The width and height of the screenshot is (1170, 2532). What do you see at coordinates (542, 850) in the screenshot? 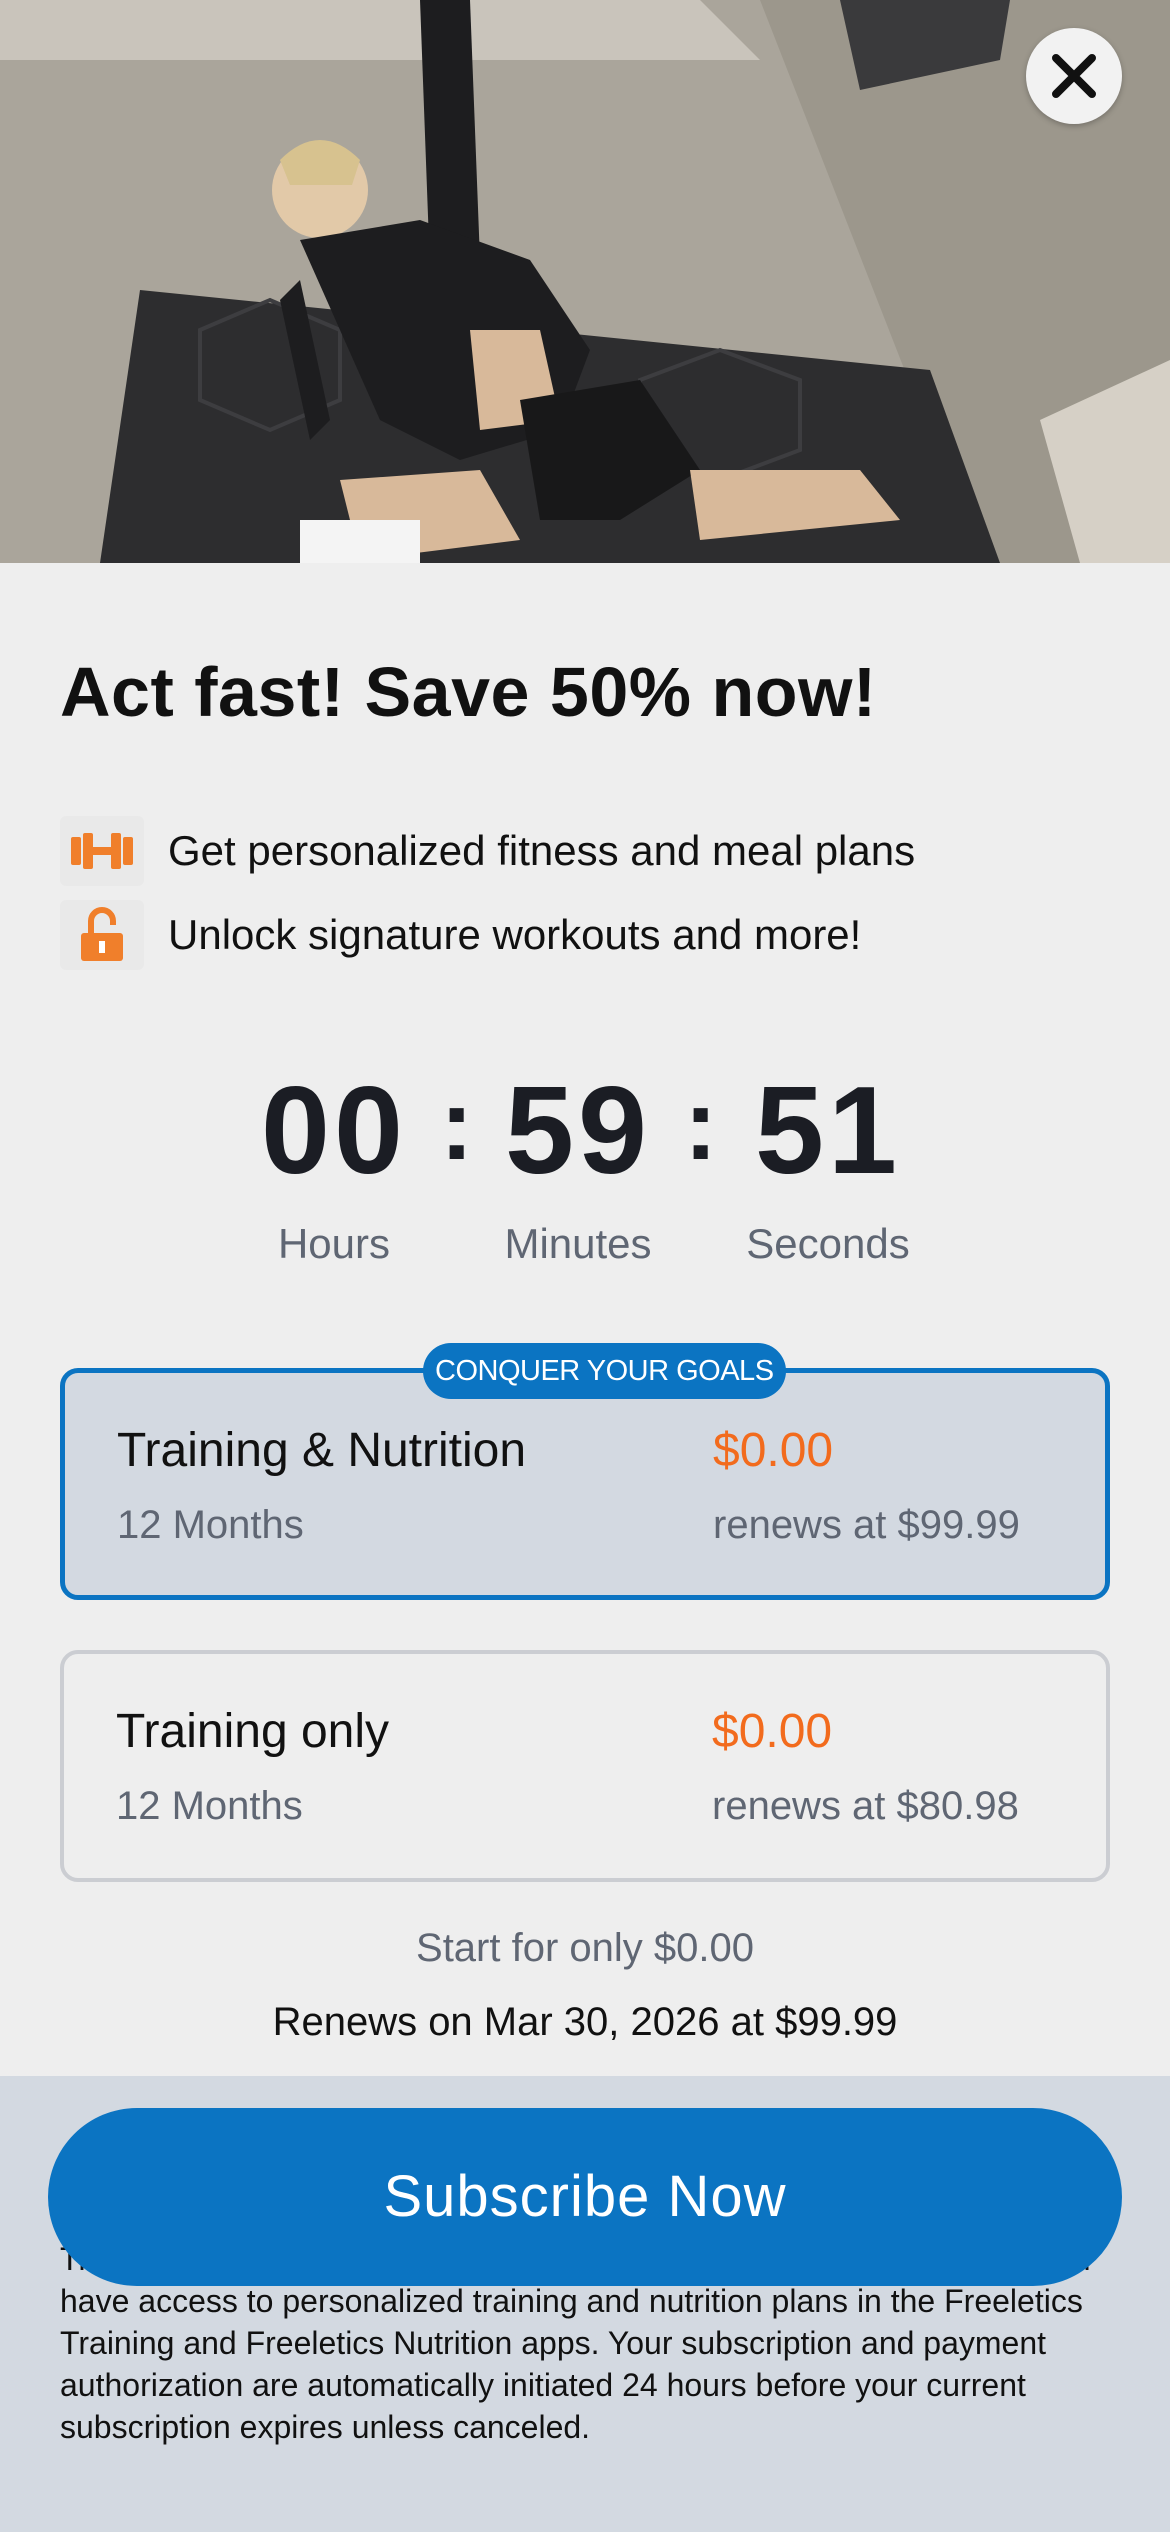
I see `feature-text: Get personalized fitness and meal plans` at bounding box center [542, 850].